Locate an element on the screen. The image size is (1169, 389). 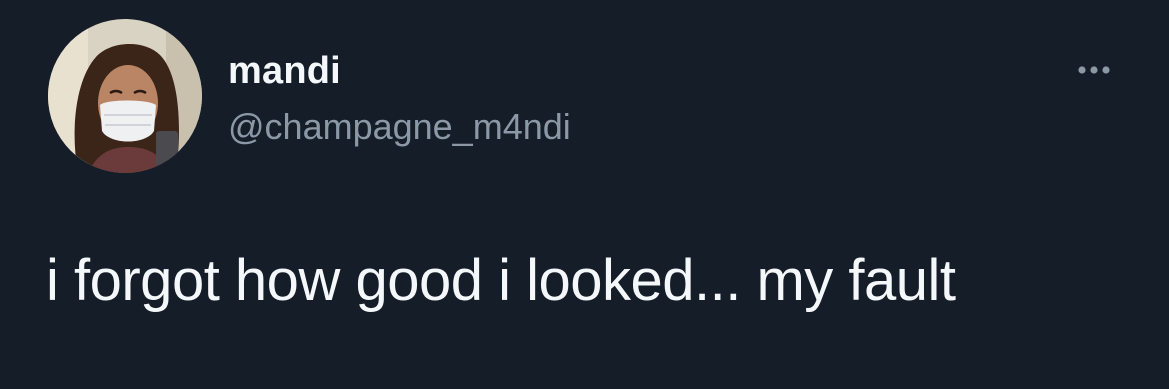
more-options-icon is located at coordinates (1094, 70).